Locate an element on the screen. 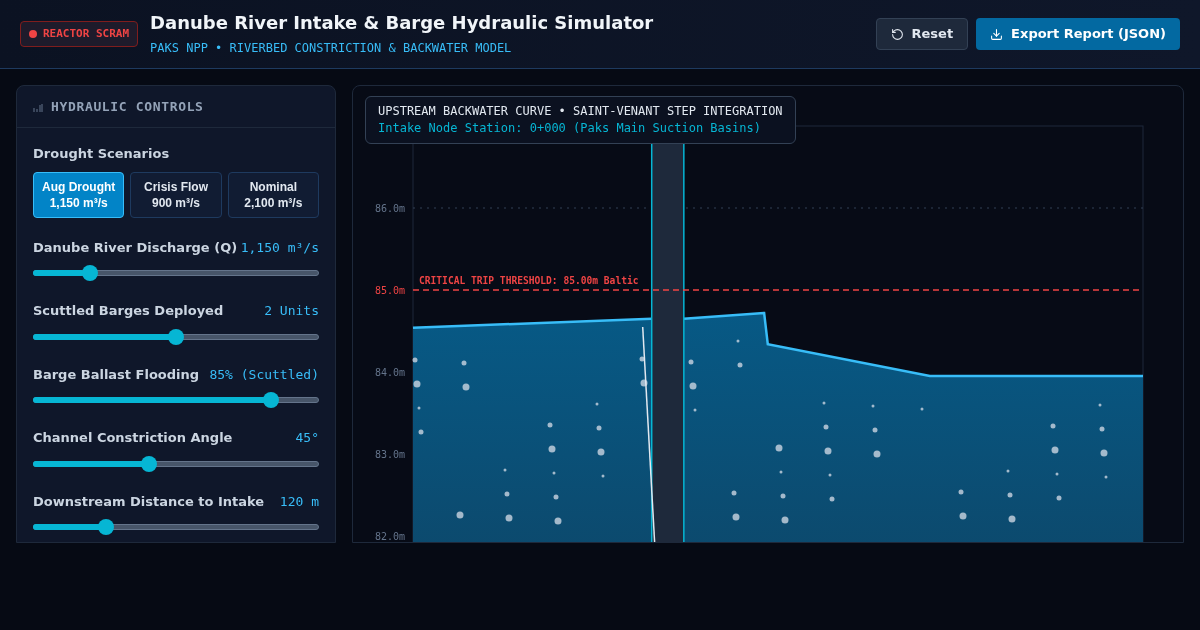 The height and width of the screenshot is (630, 1200). export-button: Export Report (JSON) is located at coordinates (1078, 34).